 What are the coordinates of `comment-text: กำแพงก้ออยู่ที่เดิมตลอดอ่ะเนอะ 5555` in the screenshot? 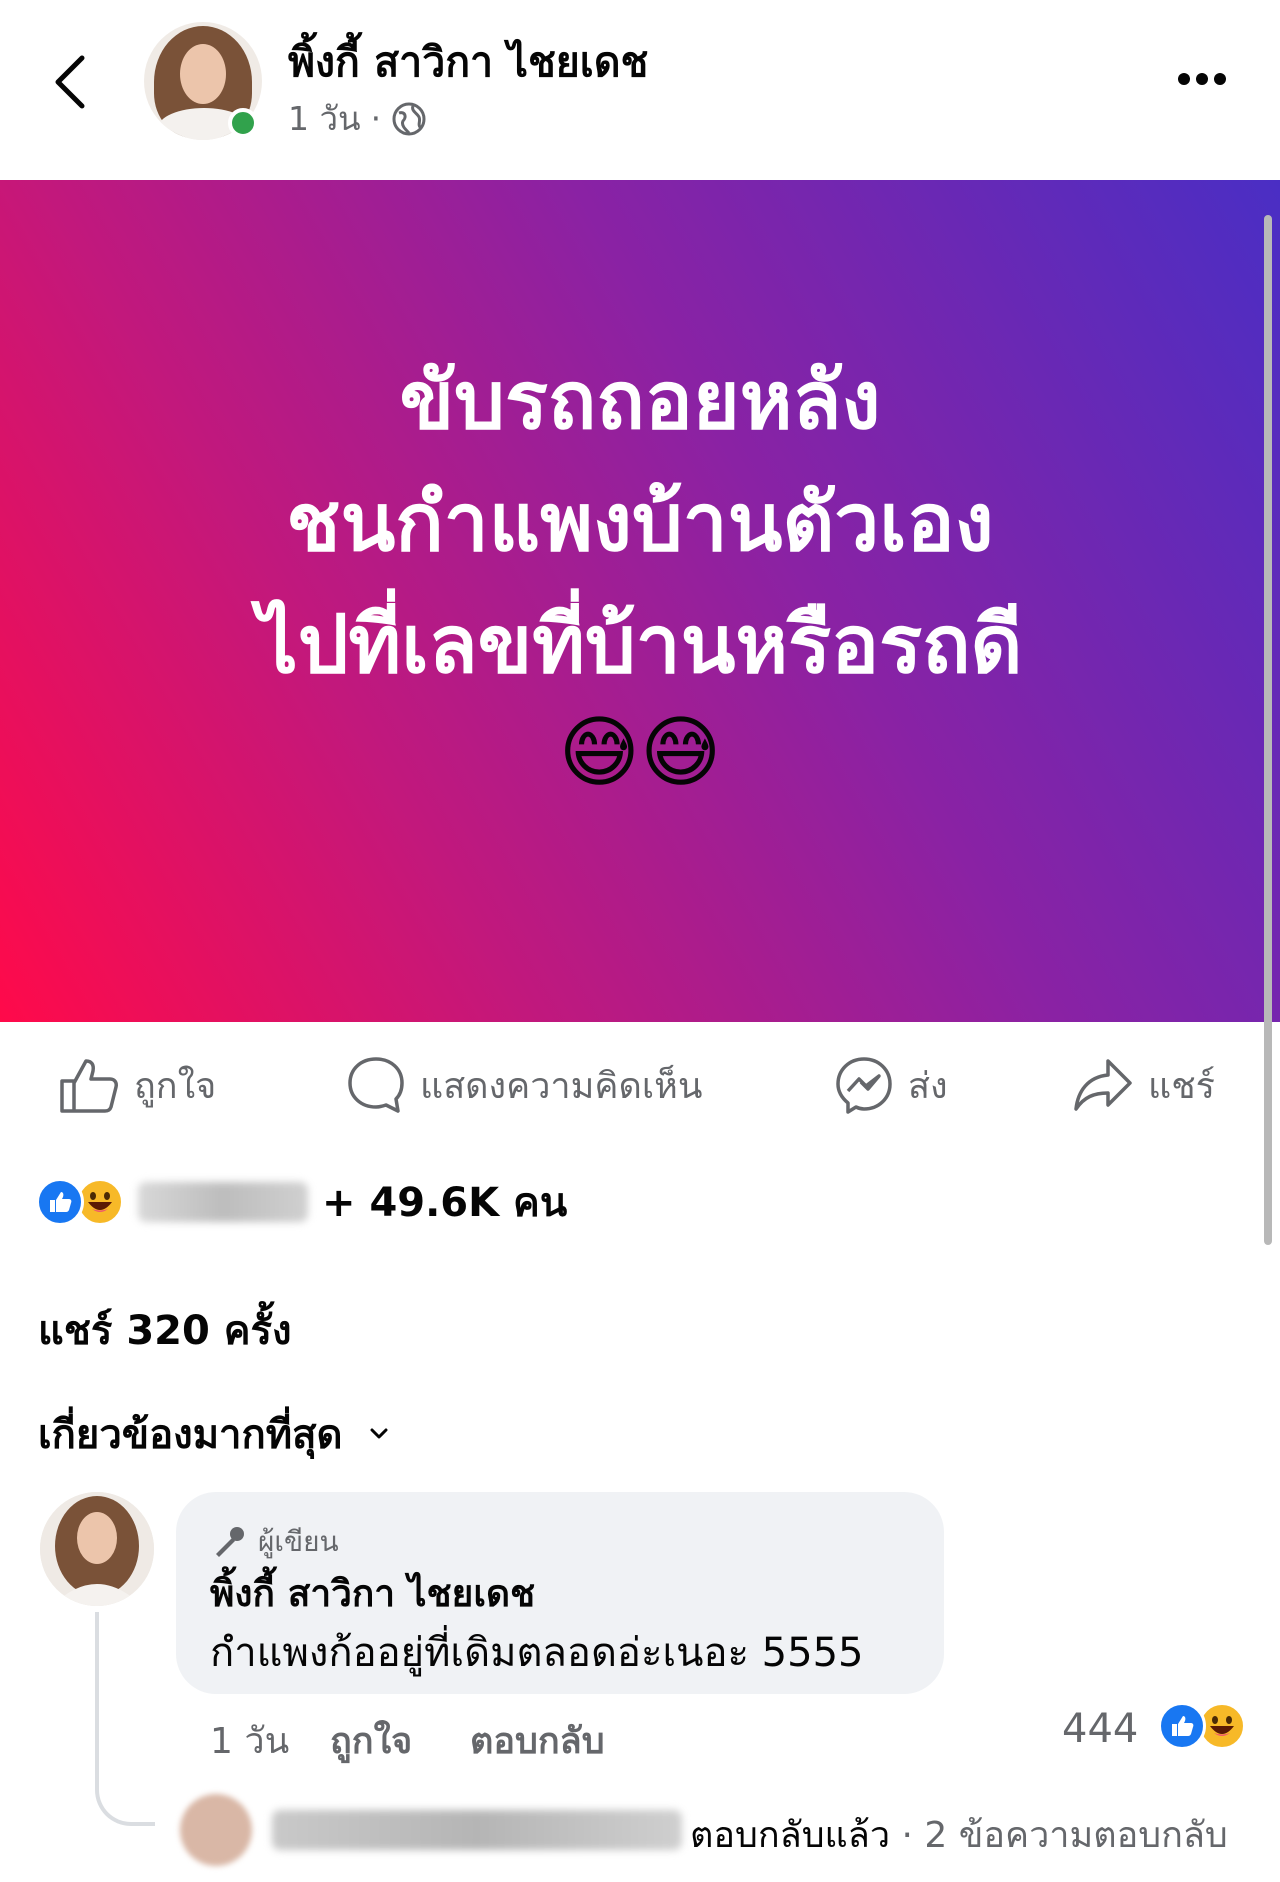 It's located at (537, 1653).